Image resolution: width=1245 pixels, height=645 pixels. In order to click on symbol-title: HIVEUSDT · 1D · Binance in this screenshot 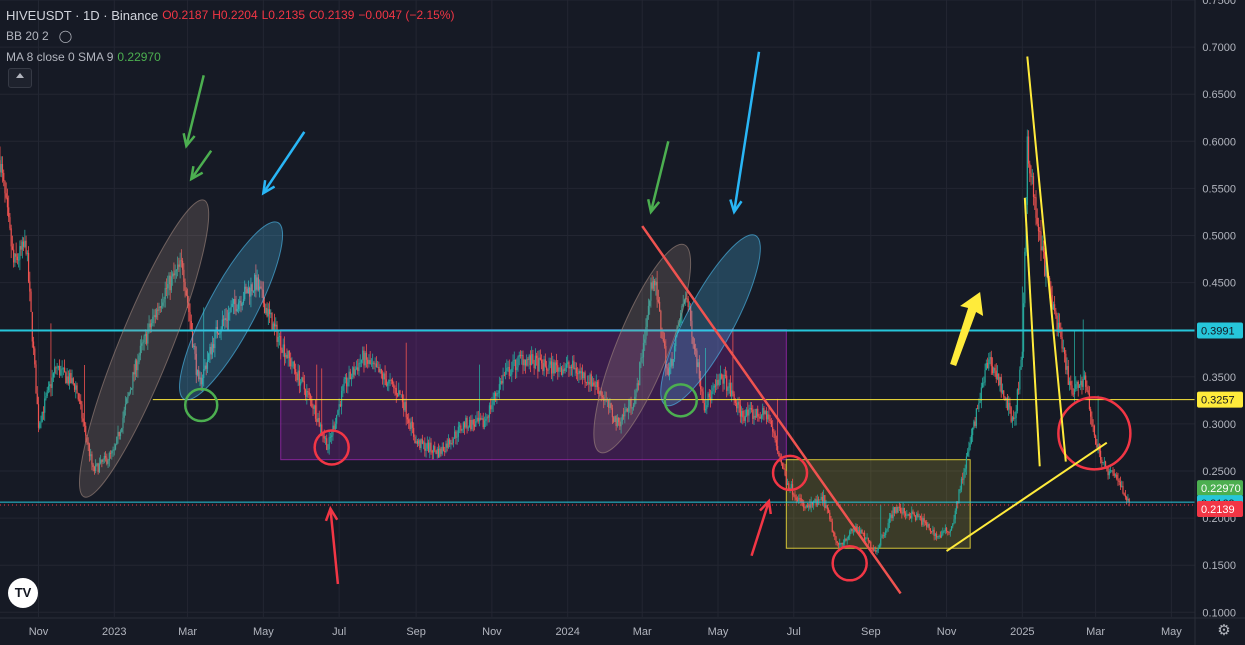, I will do `click(82, 15)`.